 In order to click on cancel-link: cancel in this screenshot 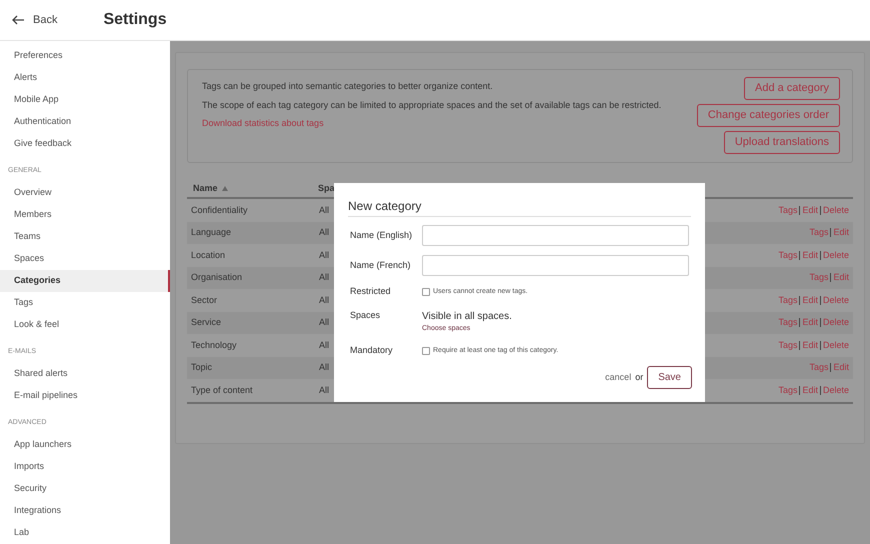, I will do `click(618, 377)`.